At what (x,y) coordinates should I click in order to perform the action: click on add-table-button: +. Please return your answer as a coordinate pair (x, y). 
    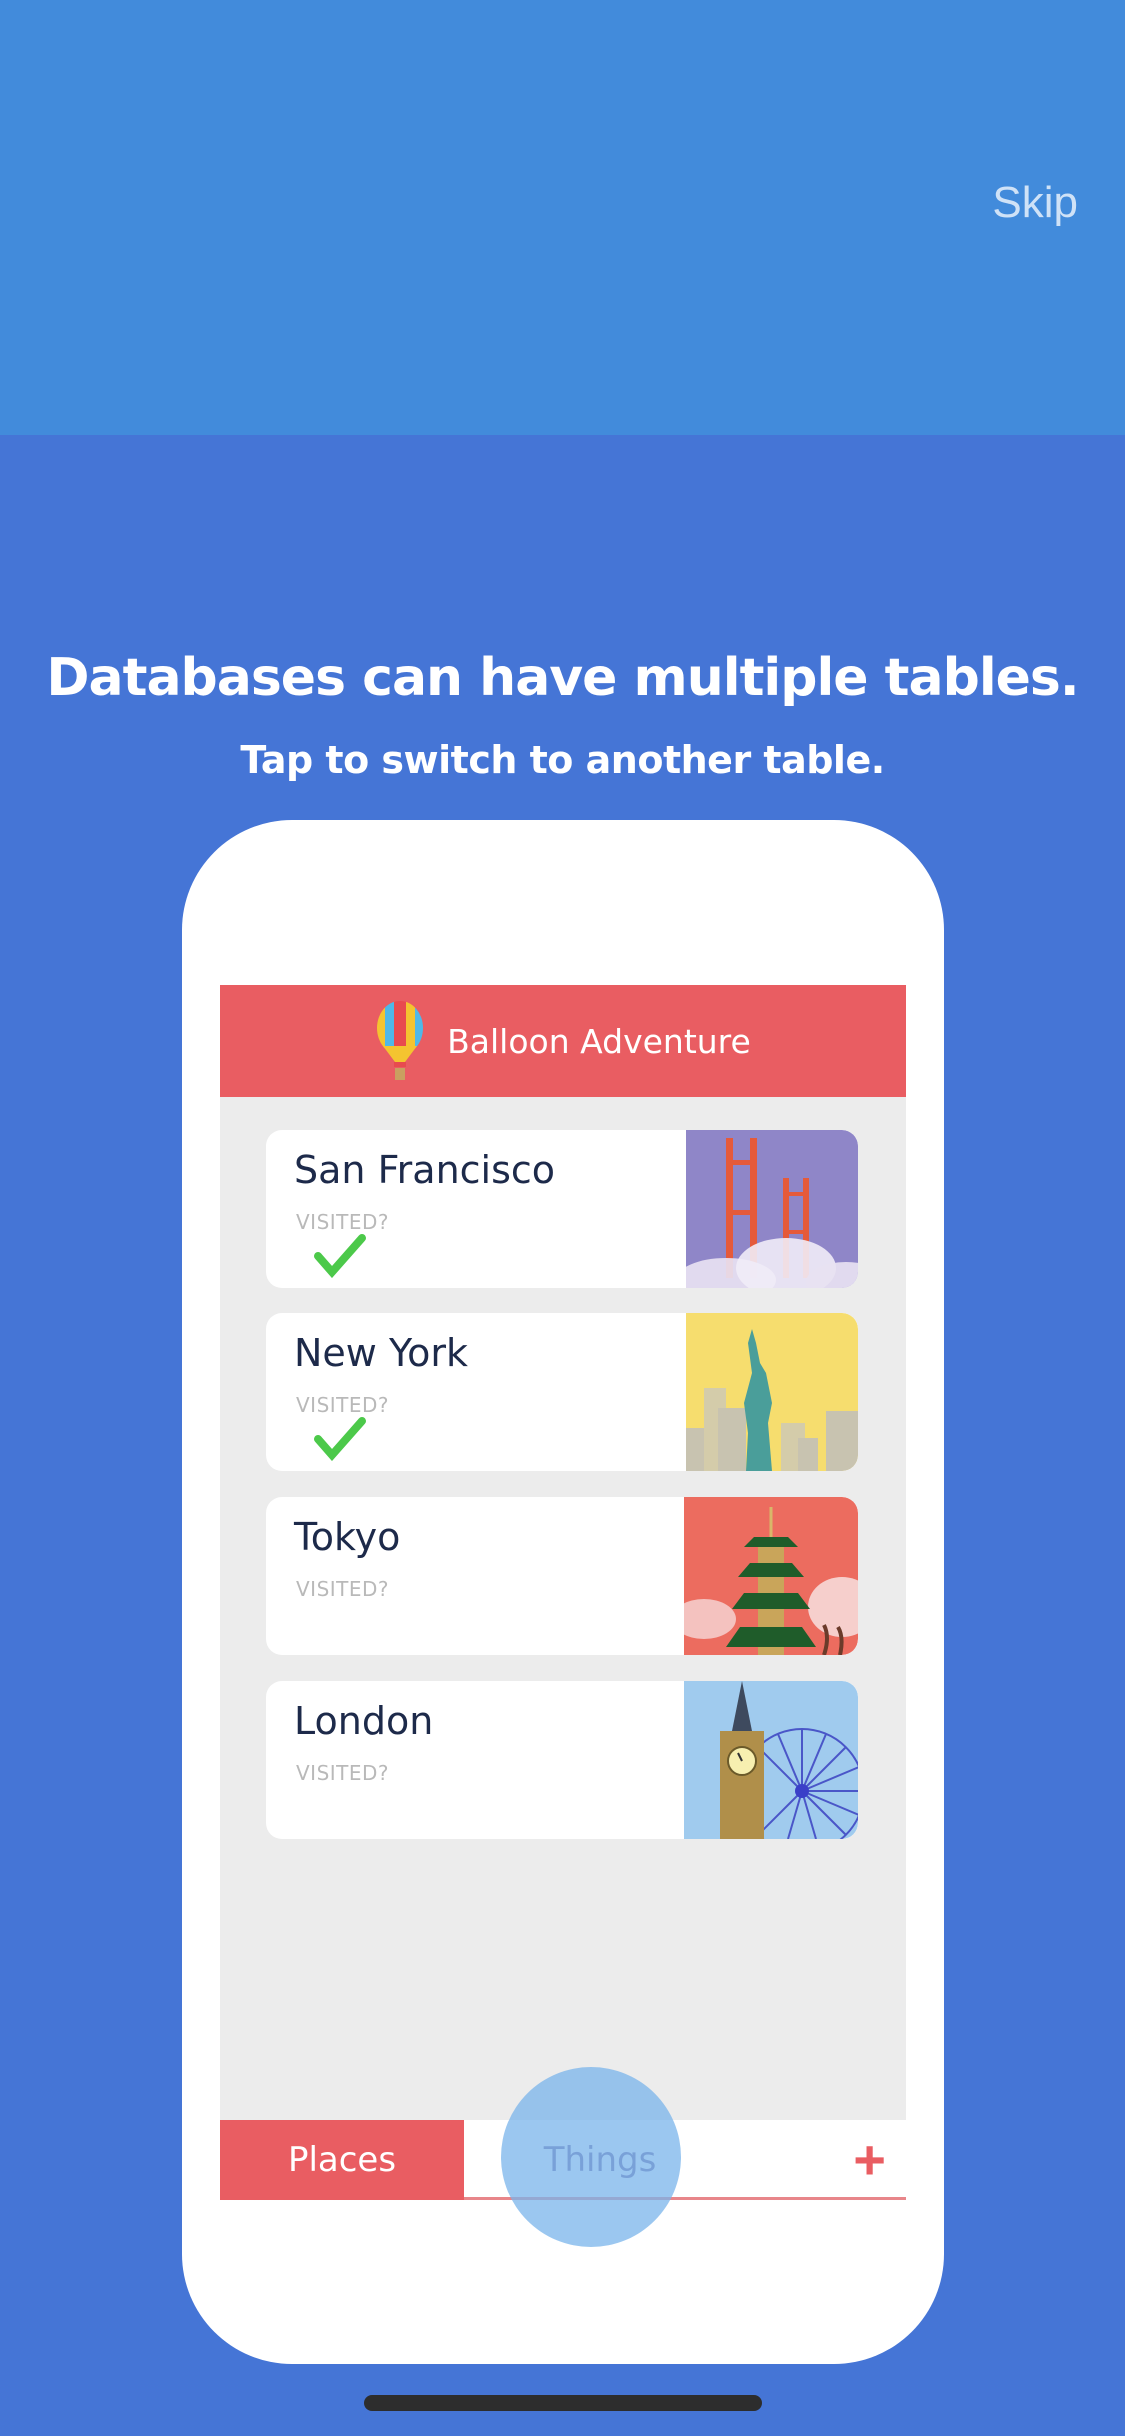
    Looking at the image, I should click on (869, 2160).